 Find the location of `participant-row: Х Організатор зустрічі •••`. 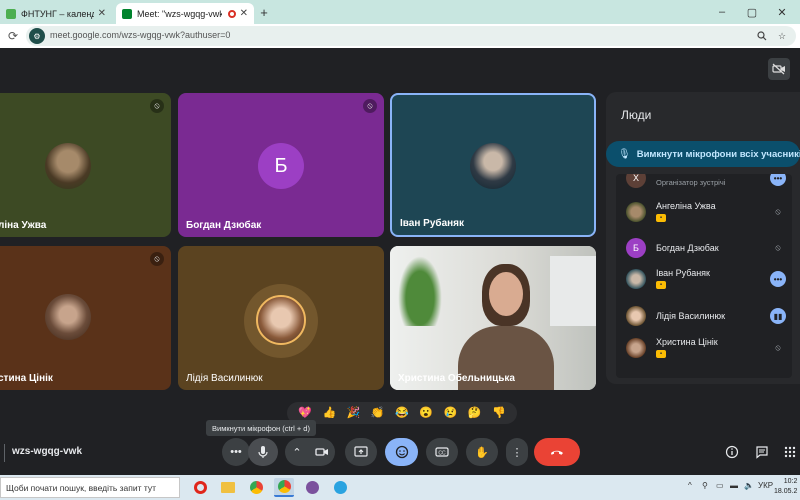

participant-row: Х Організатор зустрічі ••• is located at coordinates (704, 184).